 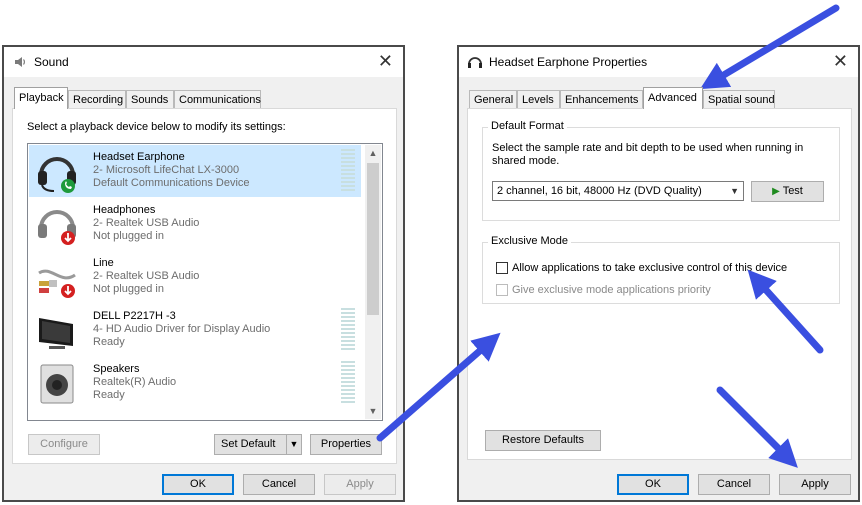 What do you see at coordinates (776, 191) in the screenshot?
I see `play-icon: ▶` at bounding box center [776, 191].